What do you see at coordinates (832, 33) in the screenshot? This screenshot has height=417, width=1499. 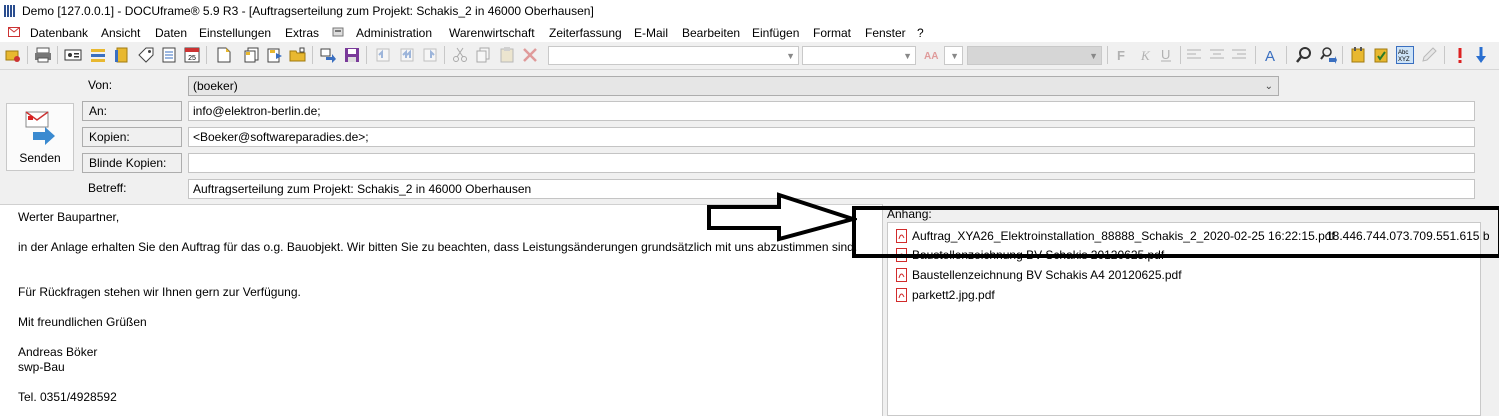 I see `menu-format: Format` at bounding box center [832, 33].